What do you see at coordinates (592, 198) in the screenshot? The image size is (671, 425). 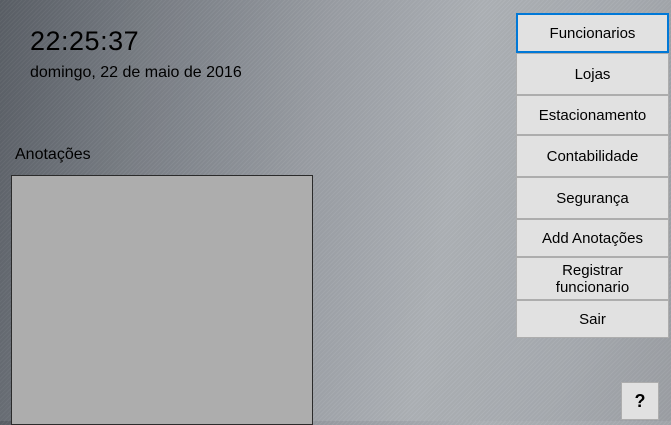 I see `seguranca-button: Segurança` at bounding box center [592, 198].